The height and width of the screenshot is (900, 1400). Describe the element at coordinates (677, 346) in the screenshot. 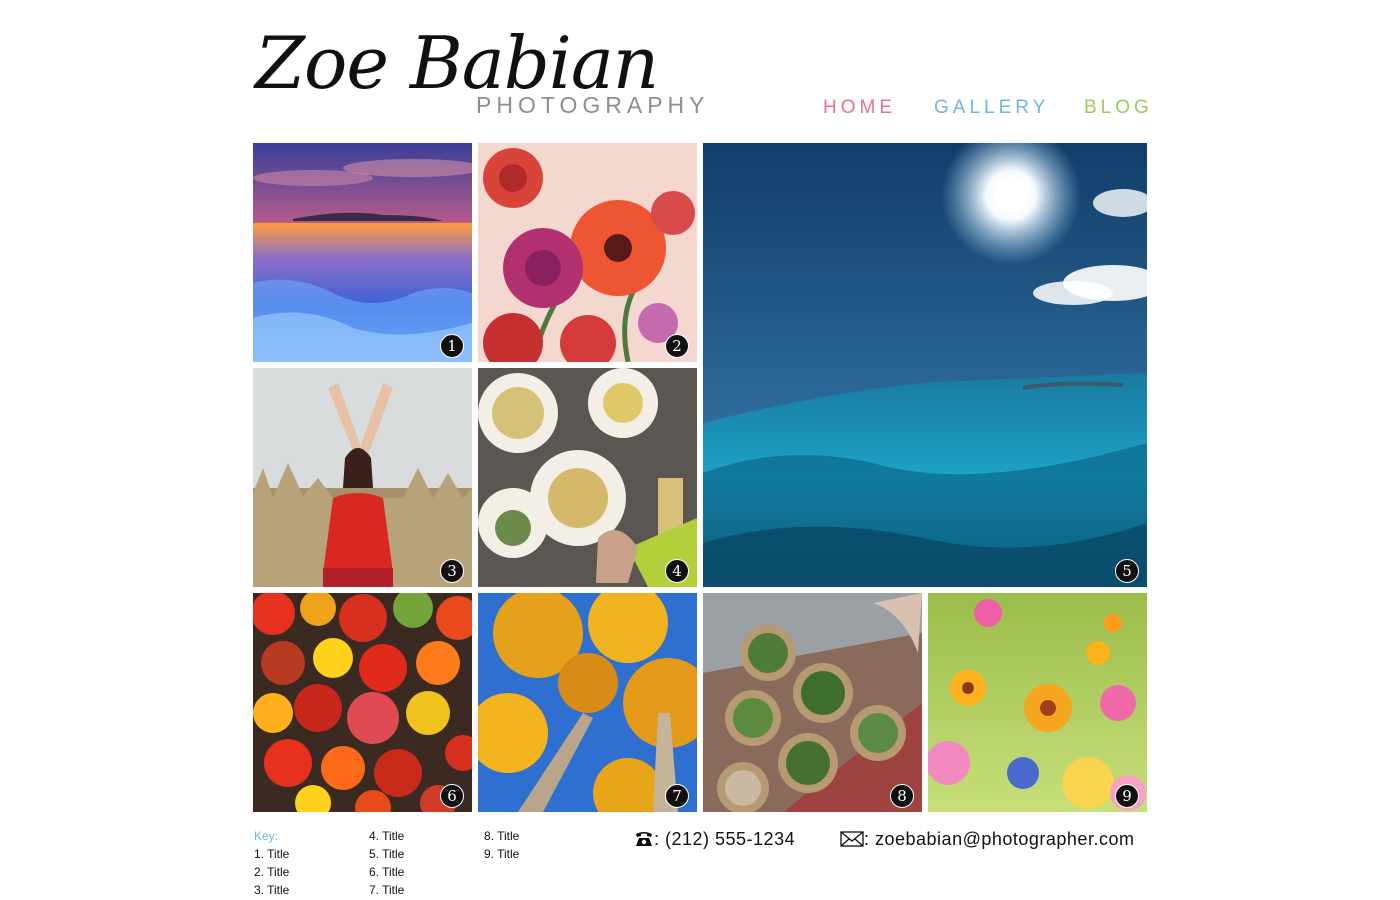

I see `photo-number-badge: 2` at that location.